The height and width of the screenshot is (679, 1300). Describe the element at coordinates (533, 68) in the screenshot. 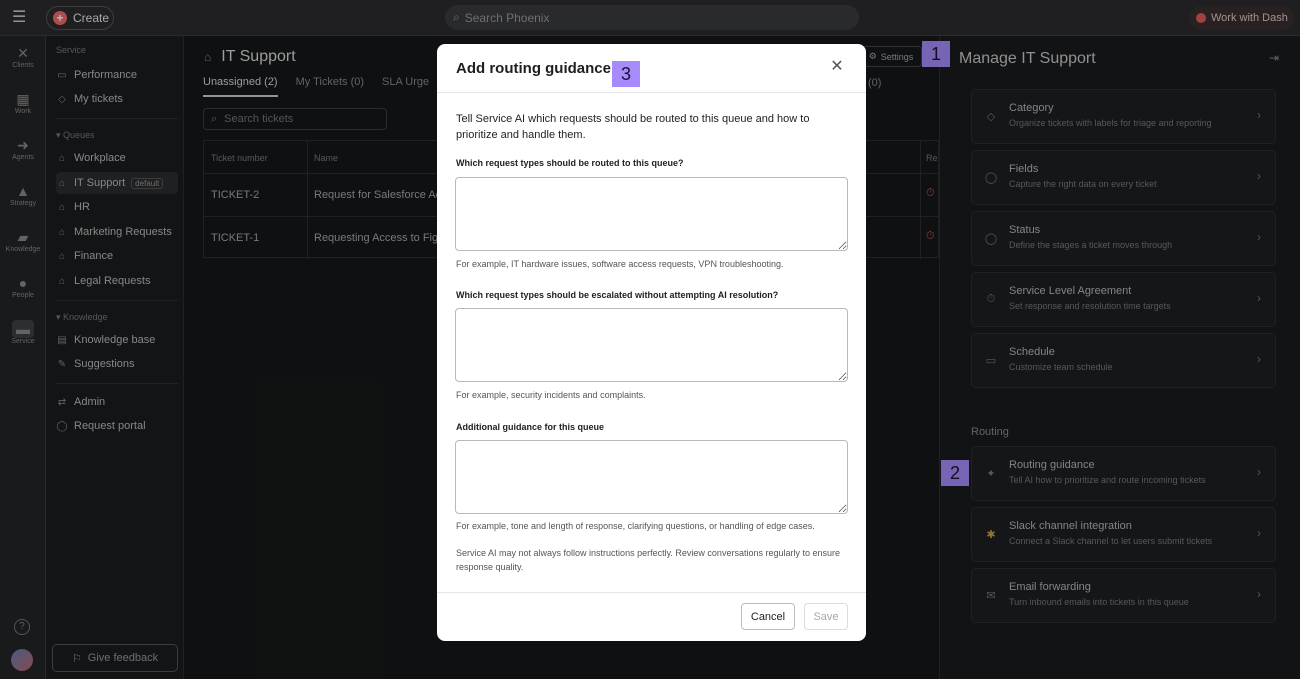

I see `dialog-title: Add routing guidance` at that location.